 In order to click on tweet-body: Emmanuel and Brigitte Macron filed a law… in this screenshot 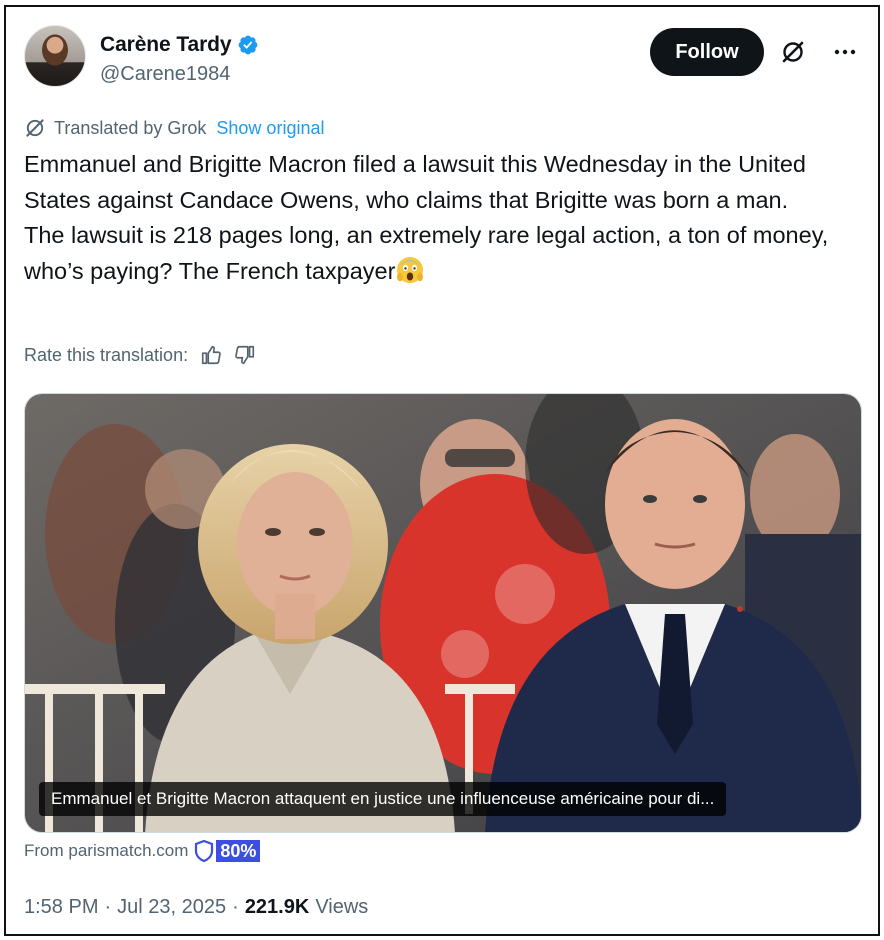, I will do `click(434, 218)`.